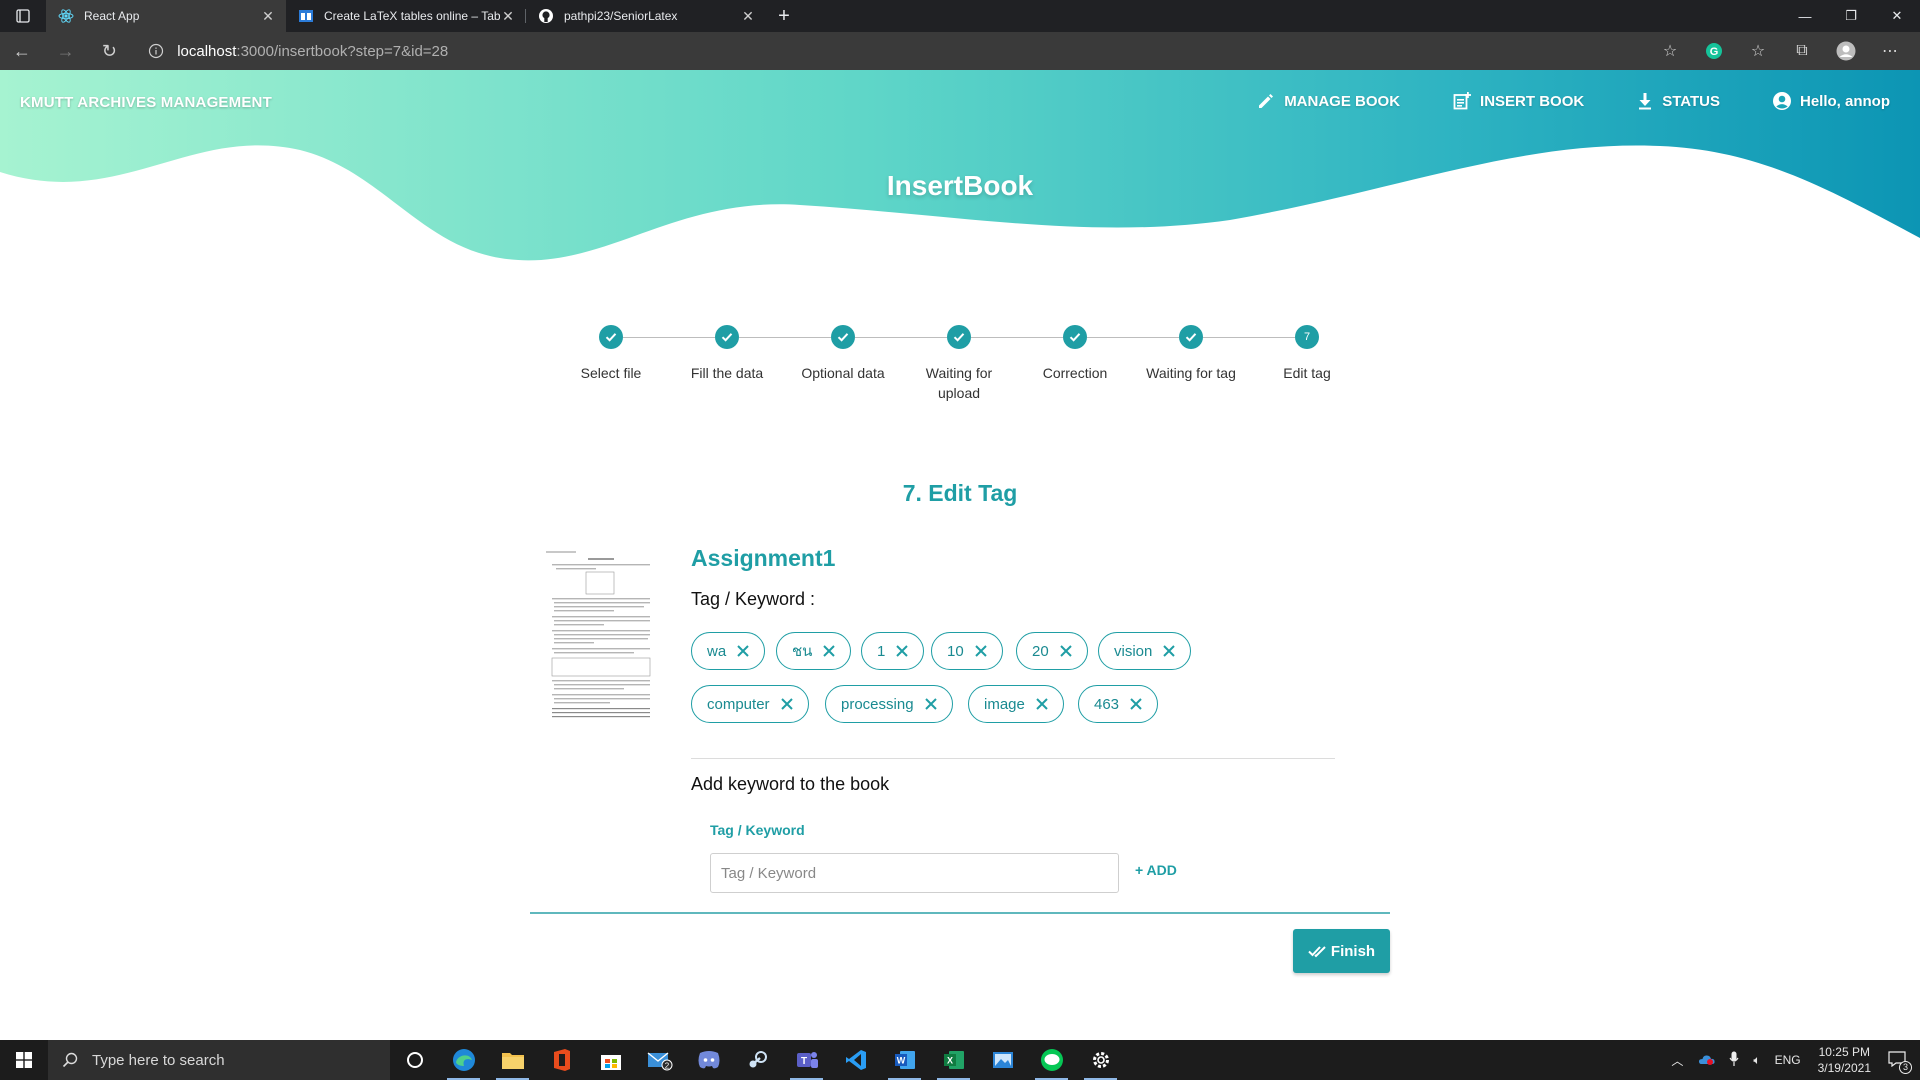 The width and height of the screenshot is (1920, 1080). Describe the element at coordinates (166, 16) in the screenshot. I see `browser-tab-react-app: React App ✕` at that location.